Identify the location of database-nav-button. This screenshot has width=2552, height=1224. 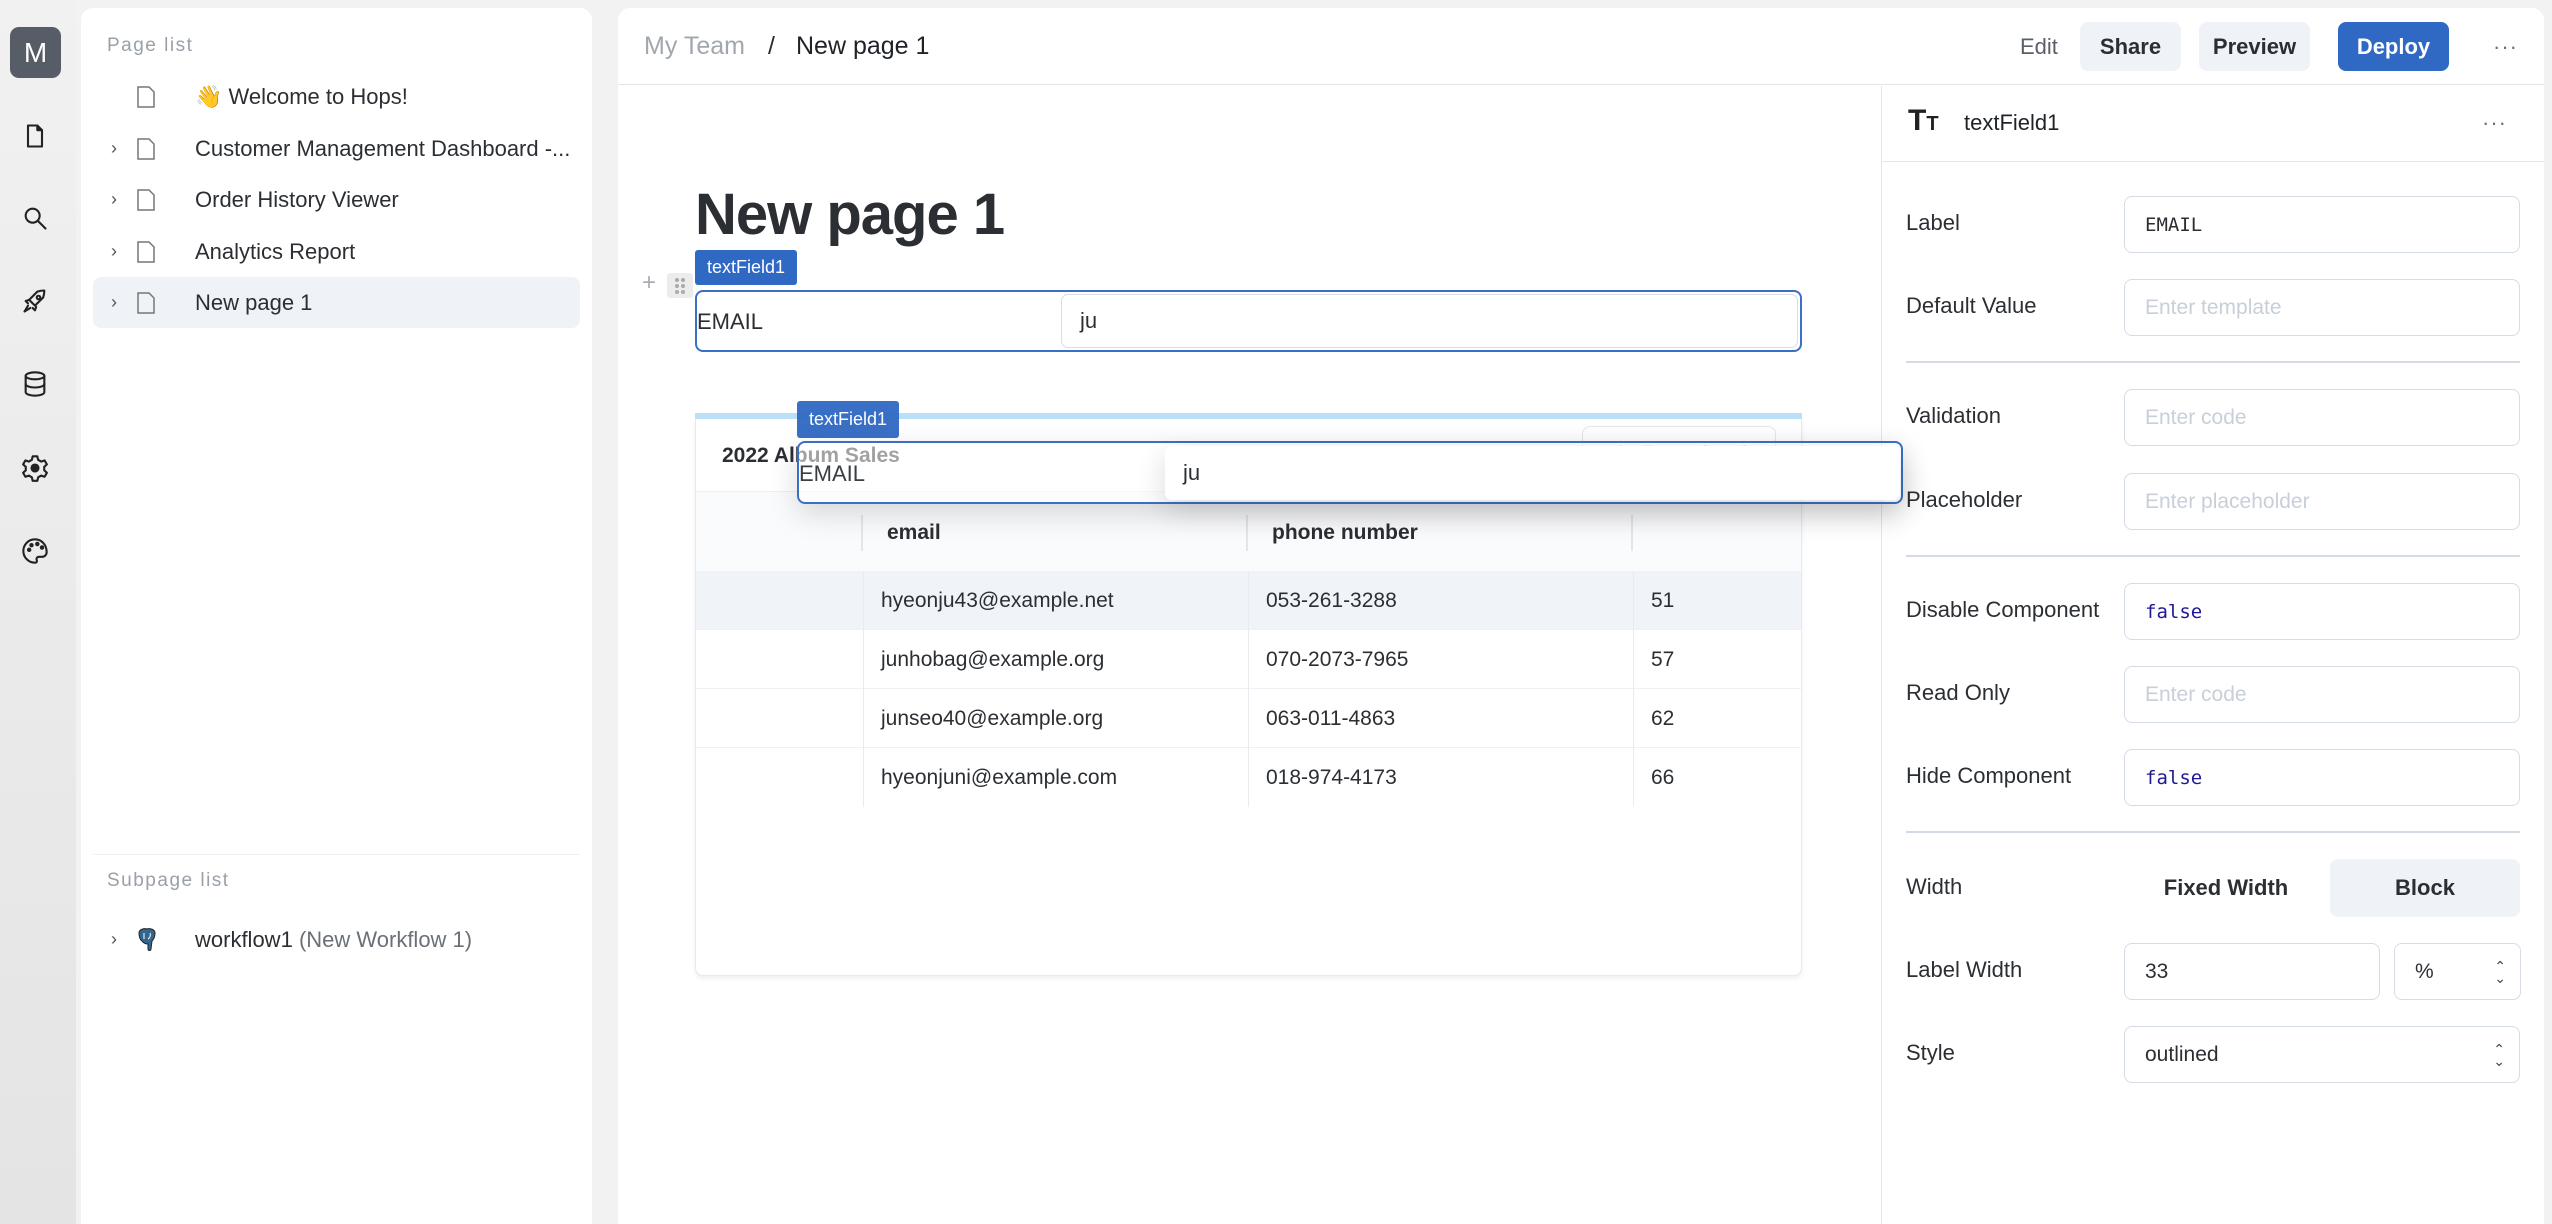
(35, 384).